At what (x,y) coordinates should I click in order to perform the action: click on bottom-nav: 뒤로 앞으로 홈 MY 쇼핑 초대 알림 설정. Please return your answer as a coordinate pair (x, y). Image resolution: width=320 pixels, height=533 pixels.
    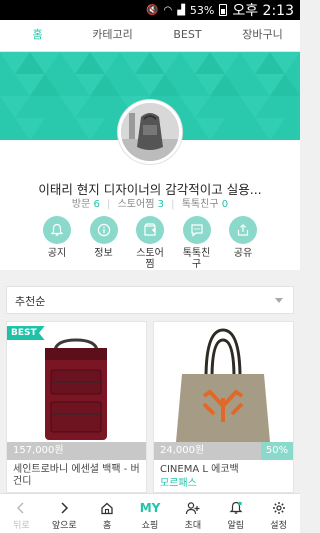
    Looking at the image, I should click on (150, 513).